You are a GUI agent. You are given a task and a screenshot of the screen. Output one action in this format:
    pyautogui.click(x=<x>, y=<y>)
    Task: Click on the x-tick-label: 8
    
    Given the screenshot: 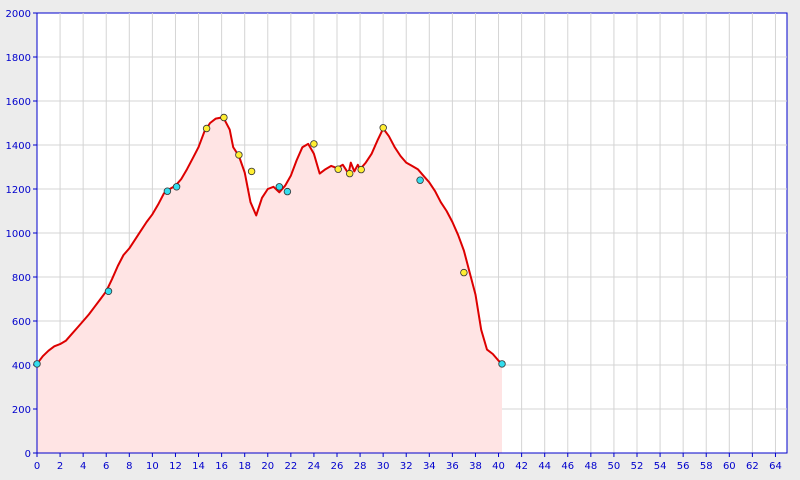 What is the action you would take?
    pyautogui.click(x=129, y=466)
    